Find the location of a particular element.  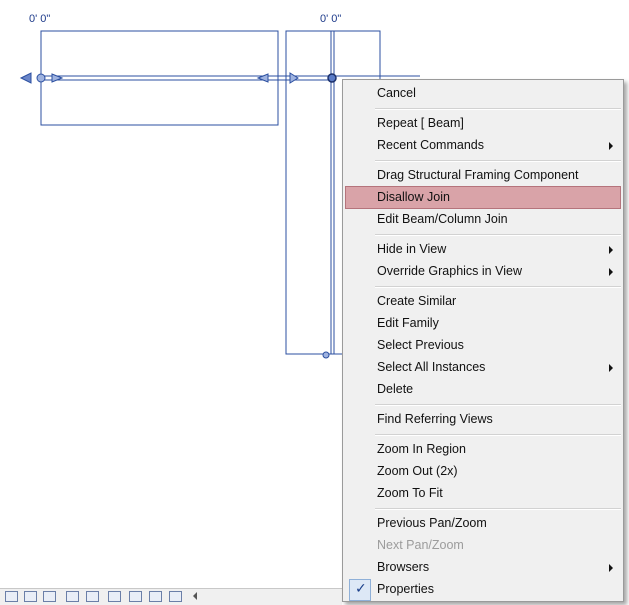

checkmark-glyph: ✓ is located at coordinates (361, 589).